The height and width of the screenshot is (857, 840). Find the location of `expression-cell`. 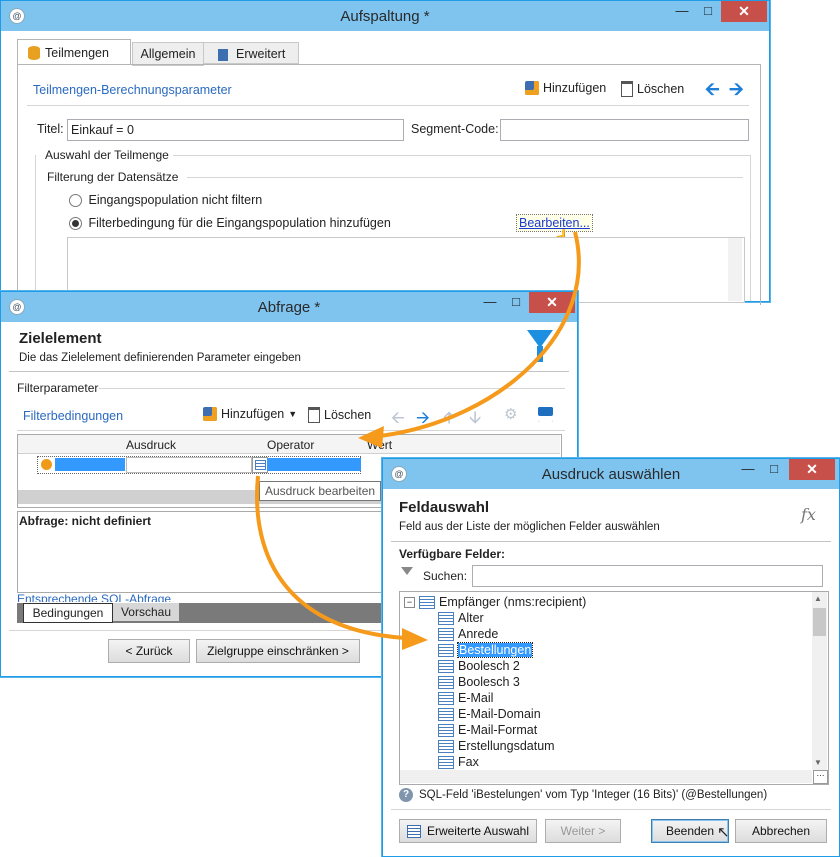

expression-cell is located at coordinates (189, 465).